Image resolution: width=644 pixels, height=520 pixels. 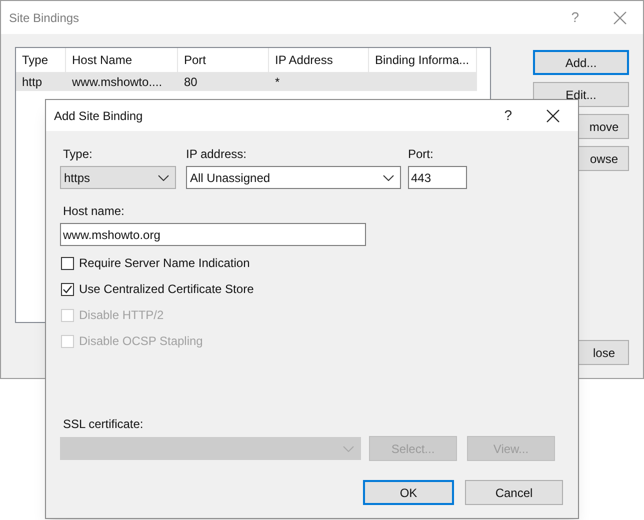 I want to click on host-name-field: www.mshowto.org, so click(x=213, y=234).